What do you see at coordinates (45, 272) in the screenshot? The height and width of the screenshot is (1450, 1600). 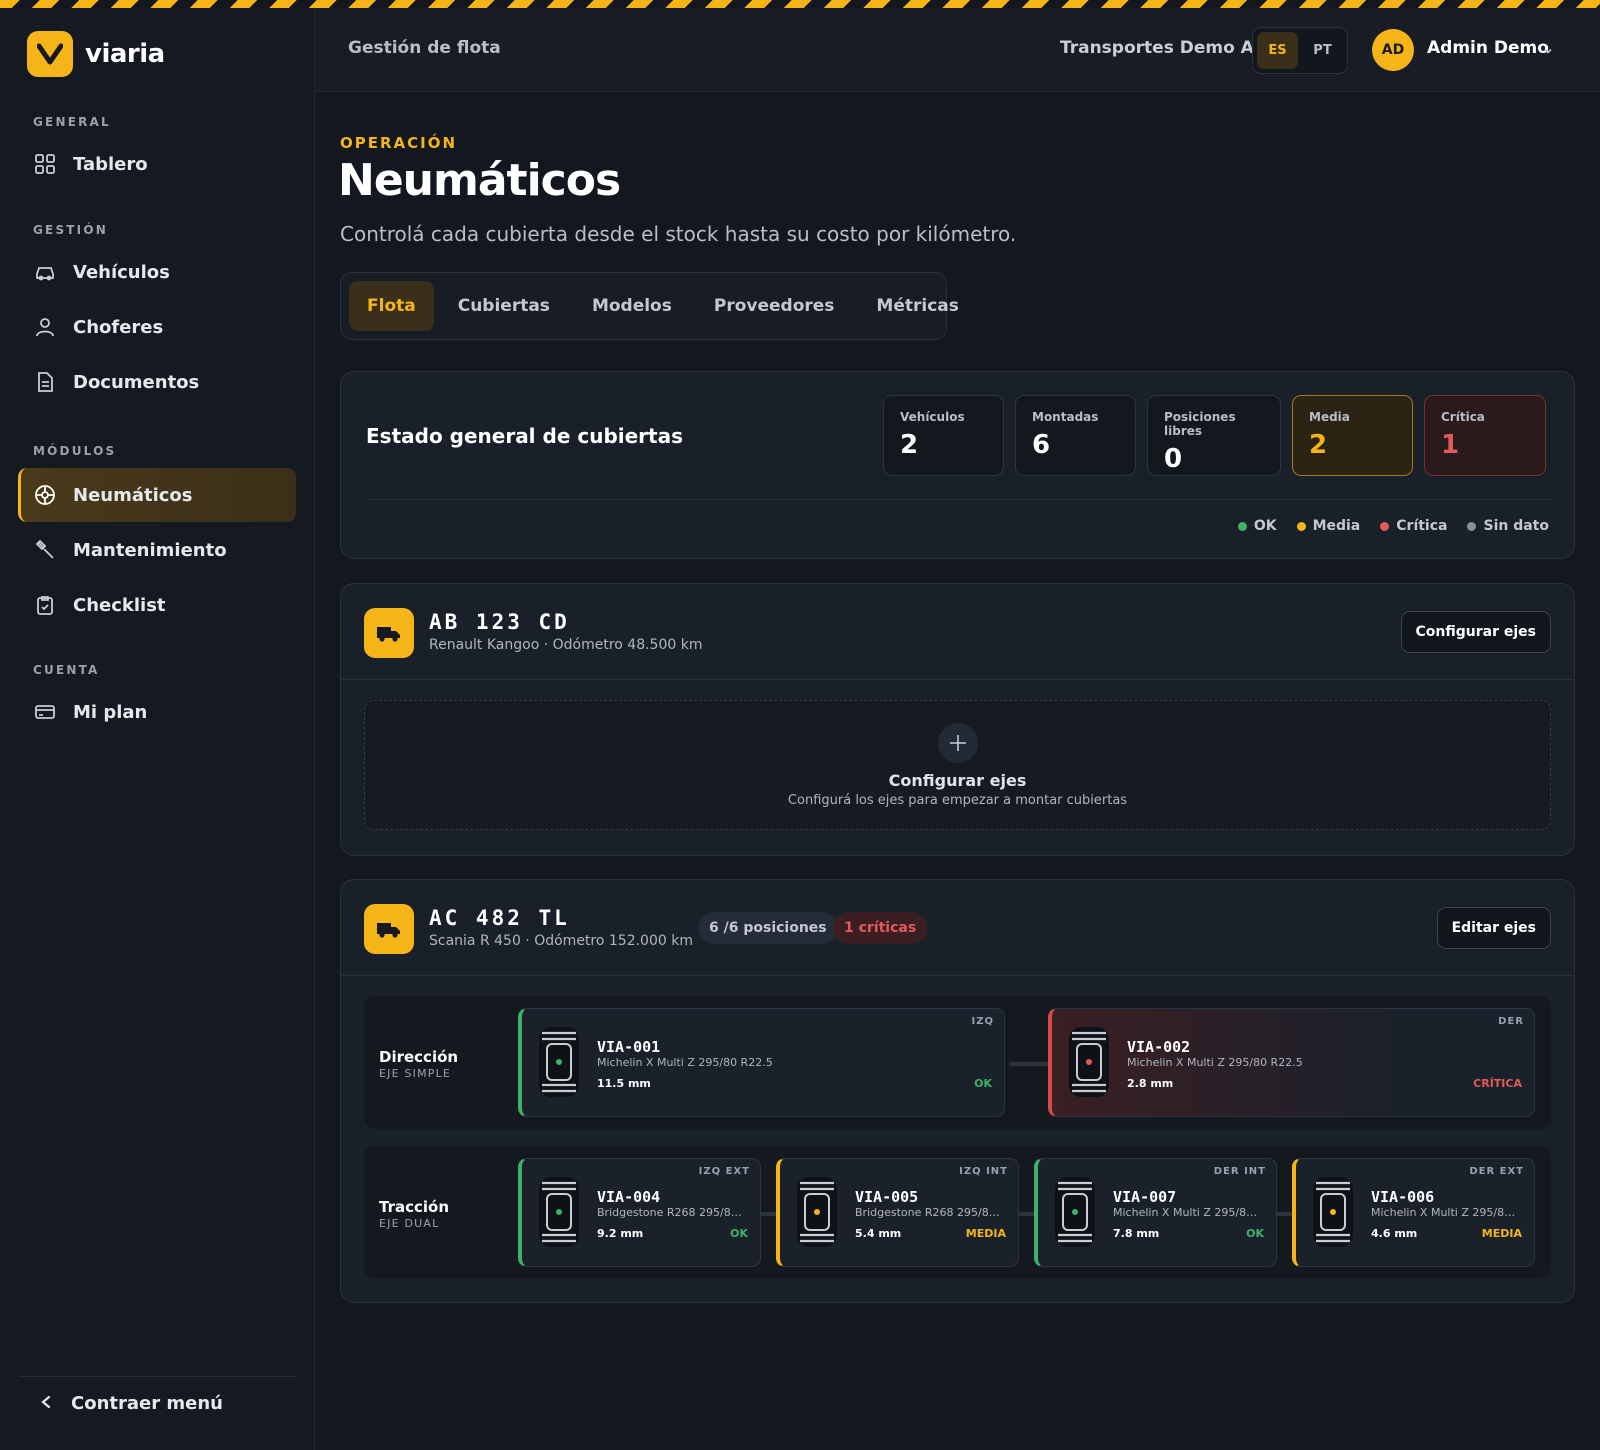 I see `car-icon` at bounding box center [45, 272].